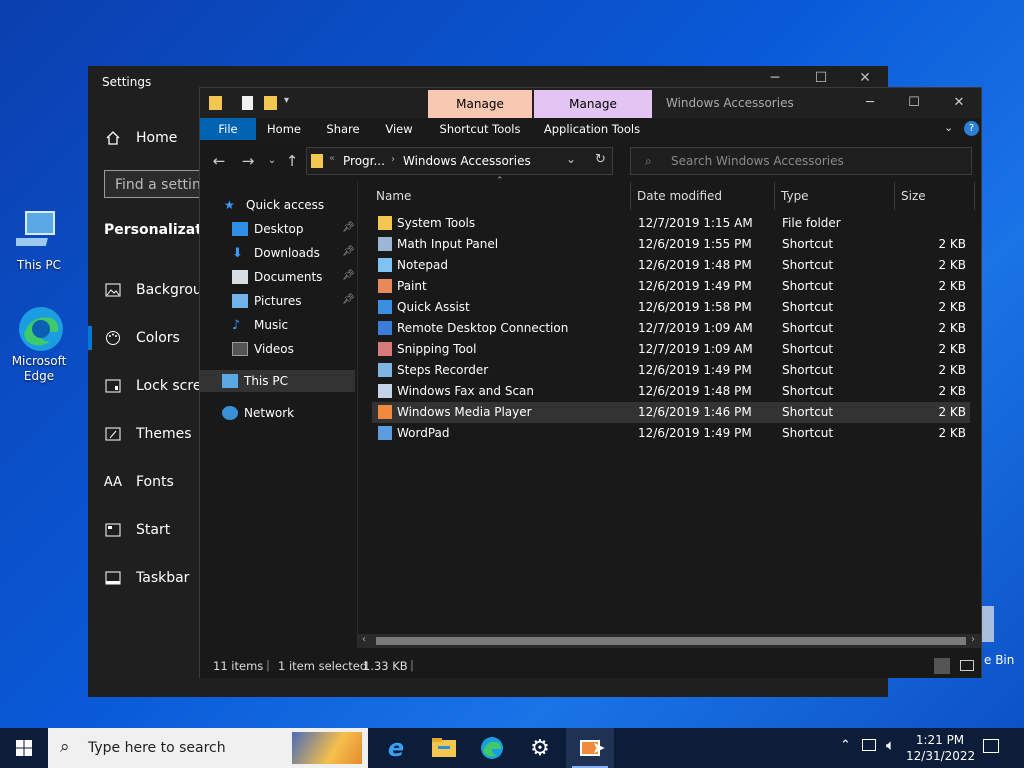 The height and width of the screenshot is (768, 1024). What do you see at coordinates (148, 434) in the screenshot?
I see `settings-item-themes: Themes` at bounding box center [148, 434].